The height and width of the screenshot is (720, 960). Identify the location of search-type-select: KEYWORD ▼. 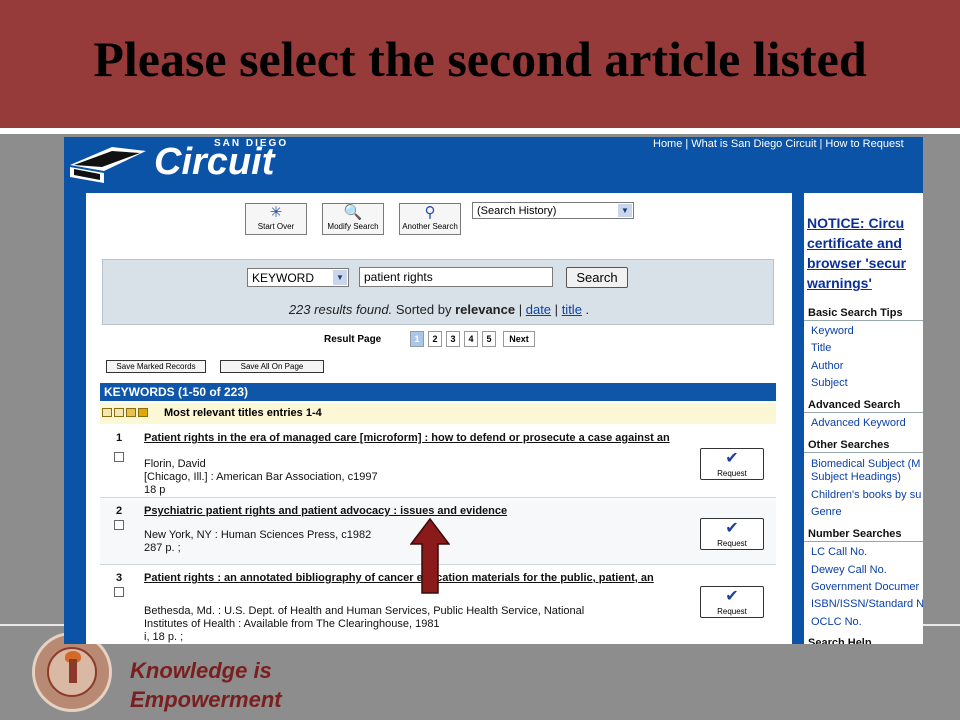
(298, 277).